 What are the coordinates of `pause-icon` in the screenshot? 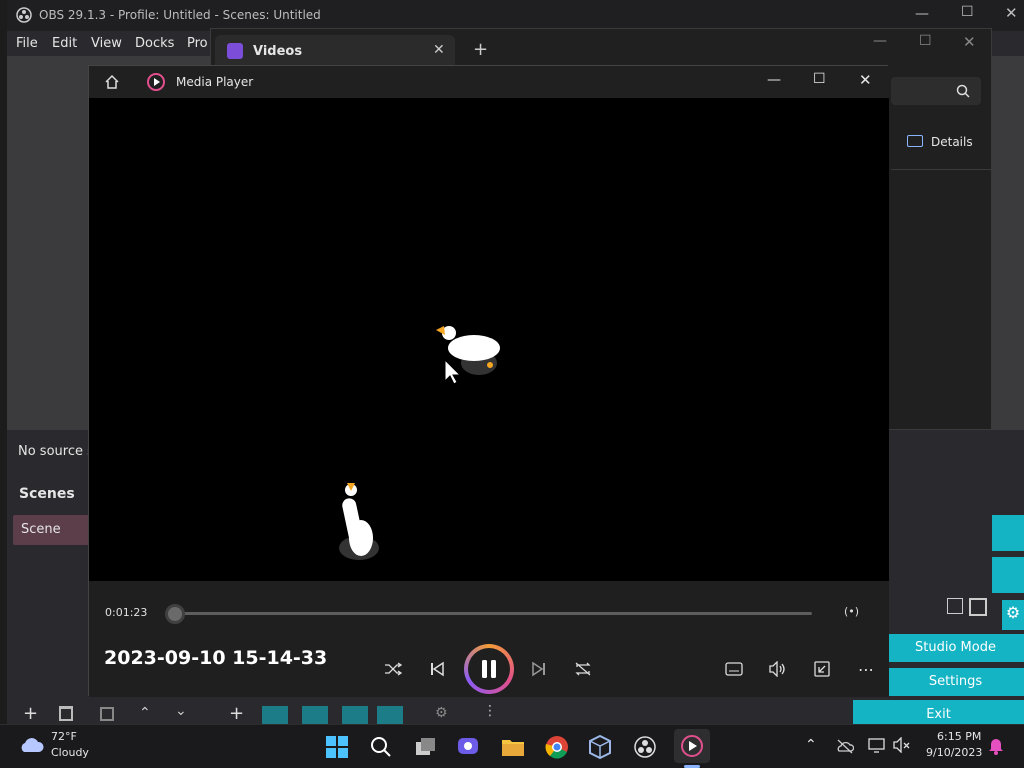 It's located at (489, 669).